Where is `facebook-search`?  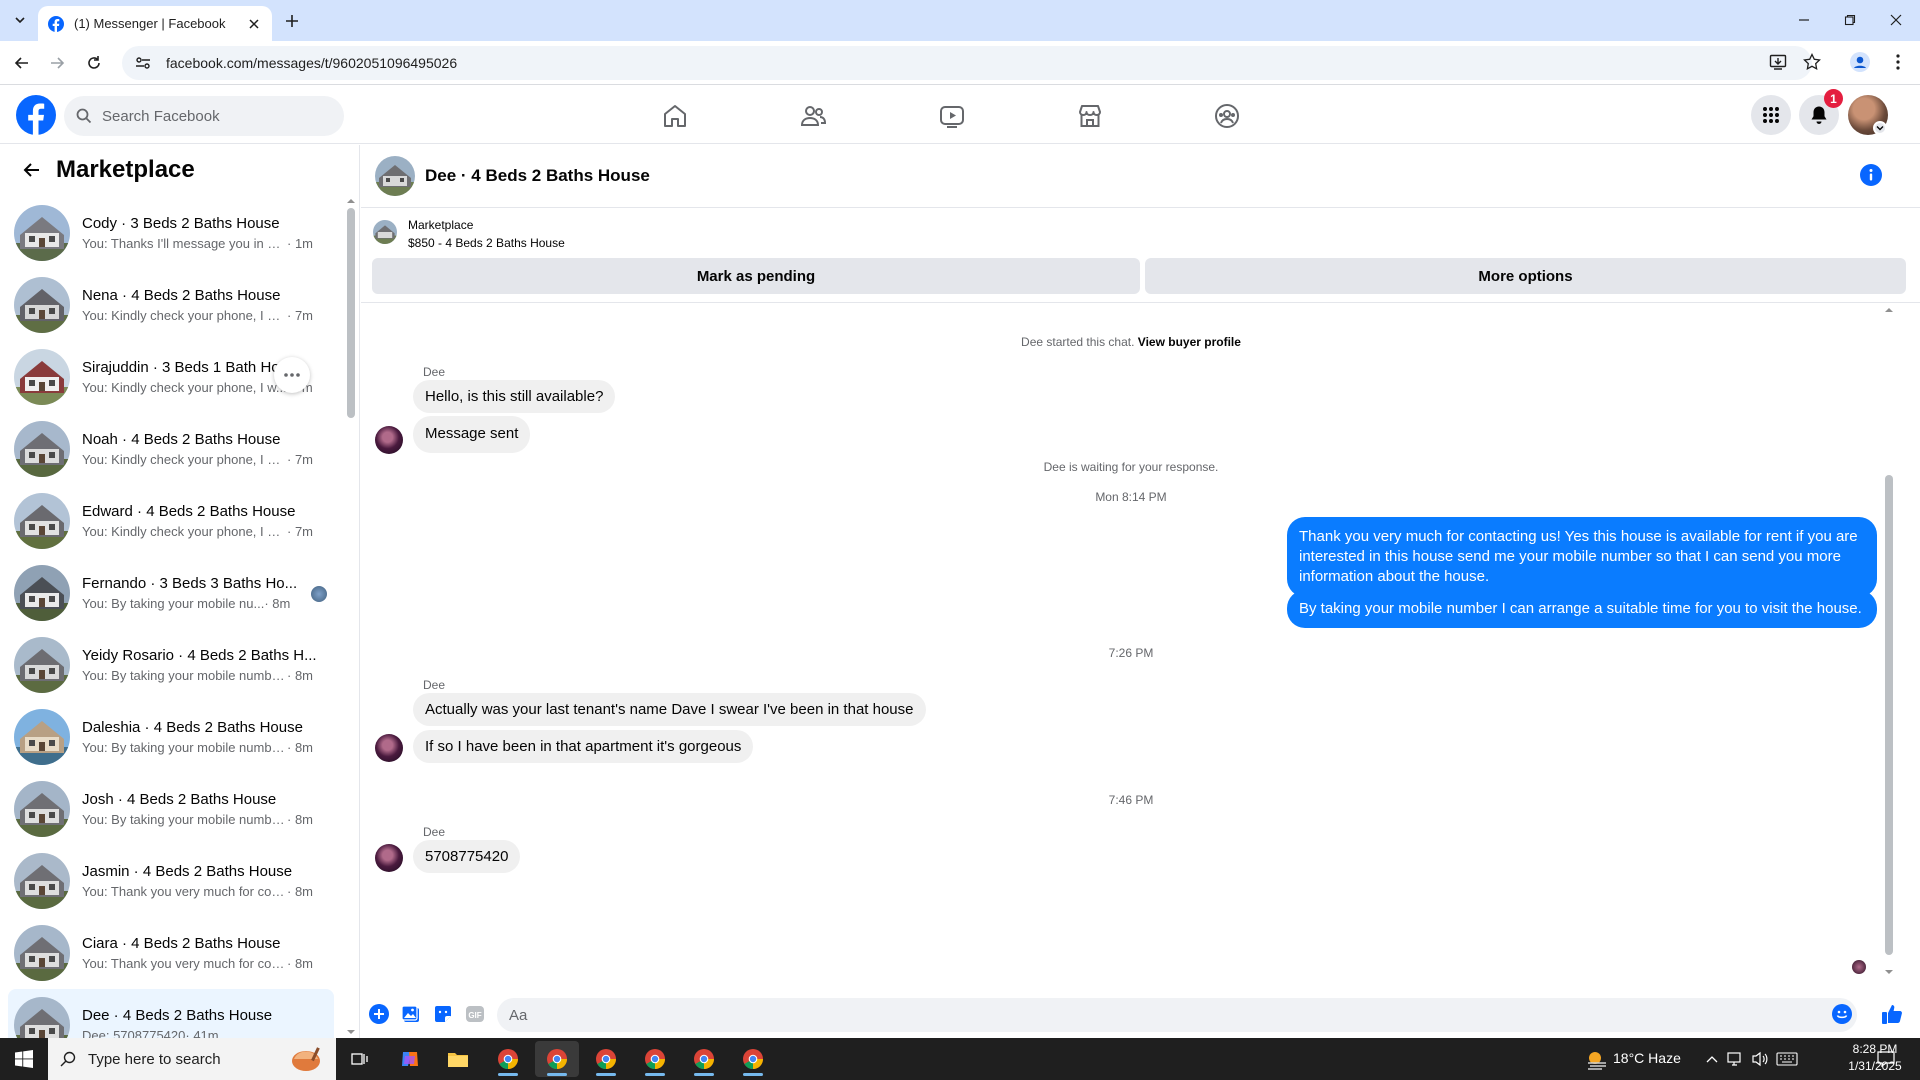 facebook-search is located at coordinates (204, 116).